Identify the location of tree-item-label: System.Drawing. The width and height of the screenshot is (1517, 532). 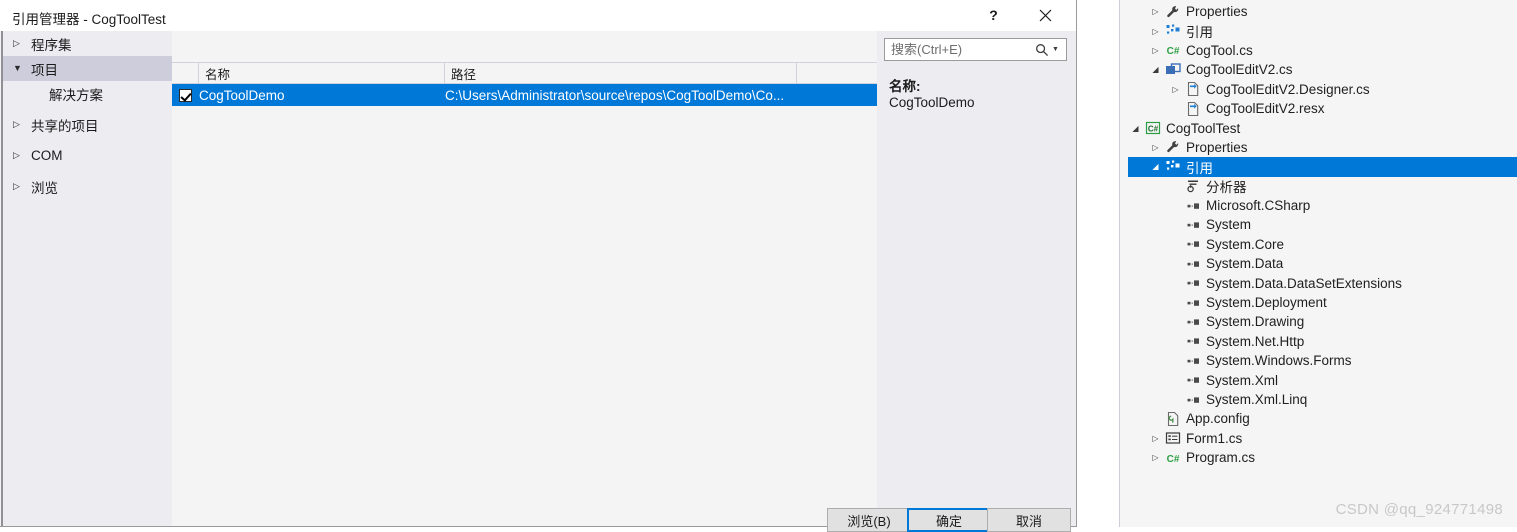
(1255, 322).